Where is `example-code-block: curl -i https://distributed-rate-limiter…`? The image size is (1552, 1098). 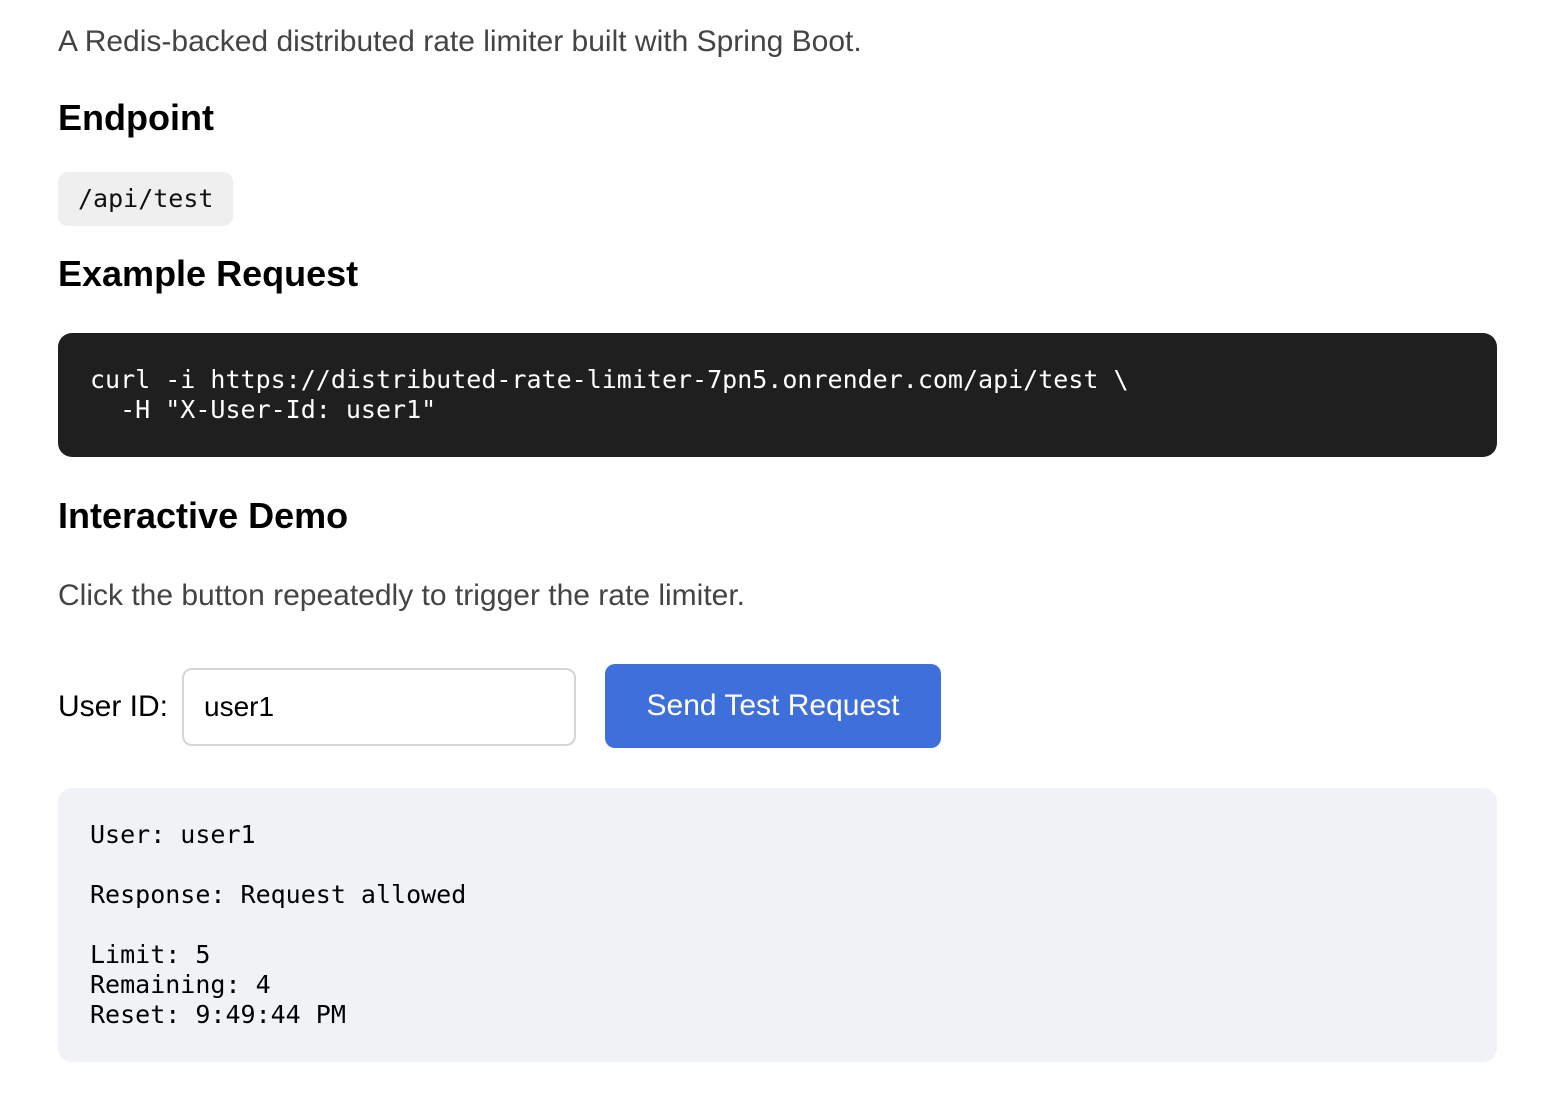
example-code-block: curl -i https://distributed-rate-limiter… is located at coordinates (777, 395).